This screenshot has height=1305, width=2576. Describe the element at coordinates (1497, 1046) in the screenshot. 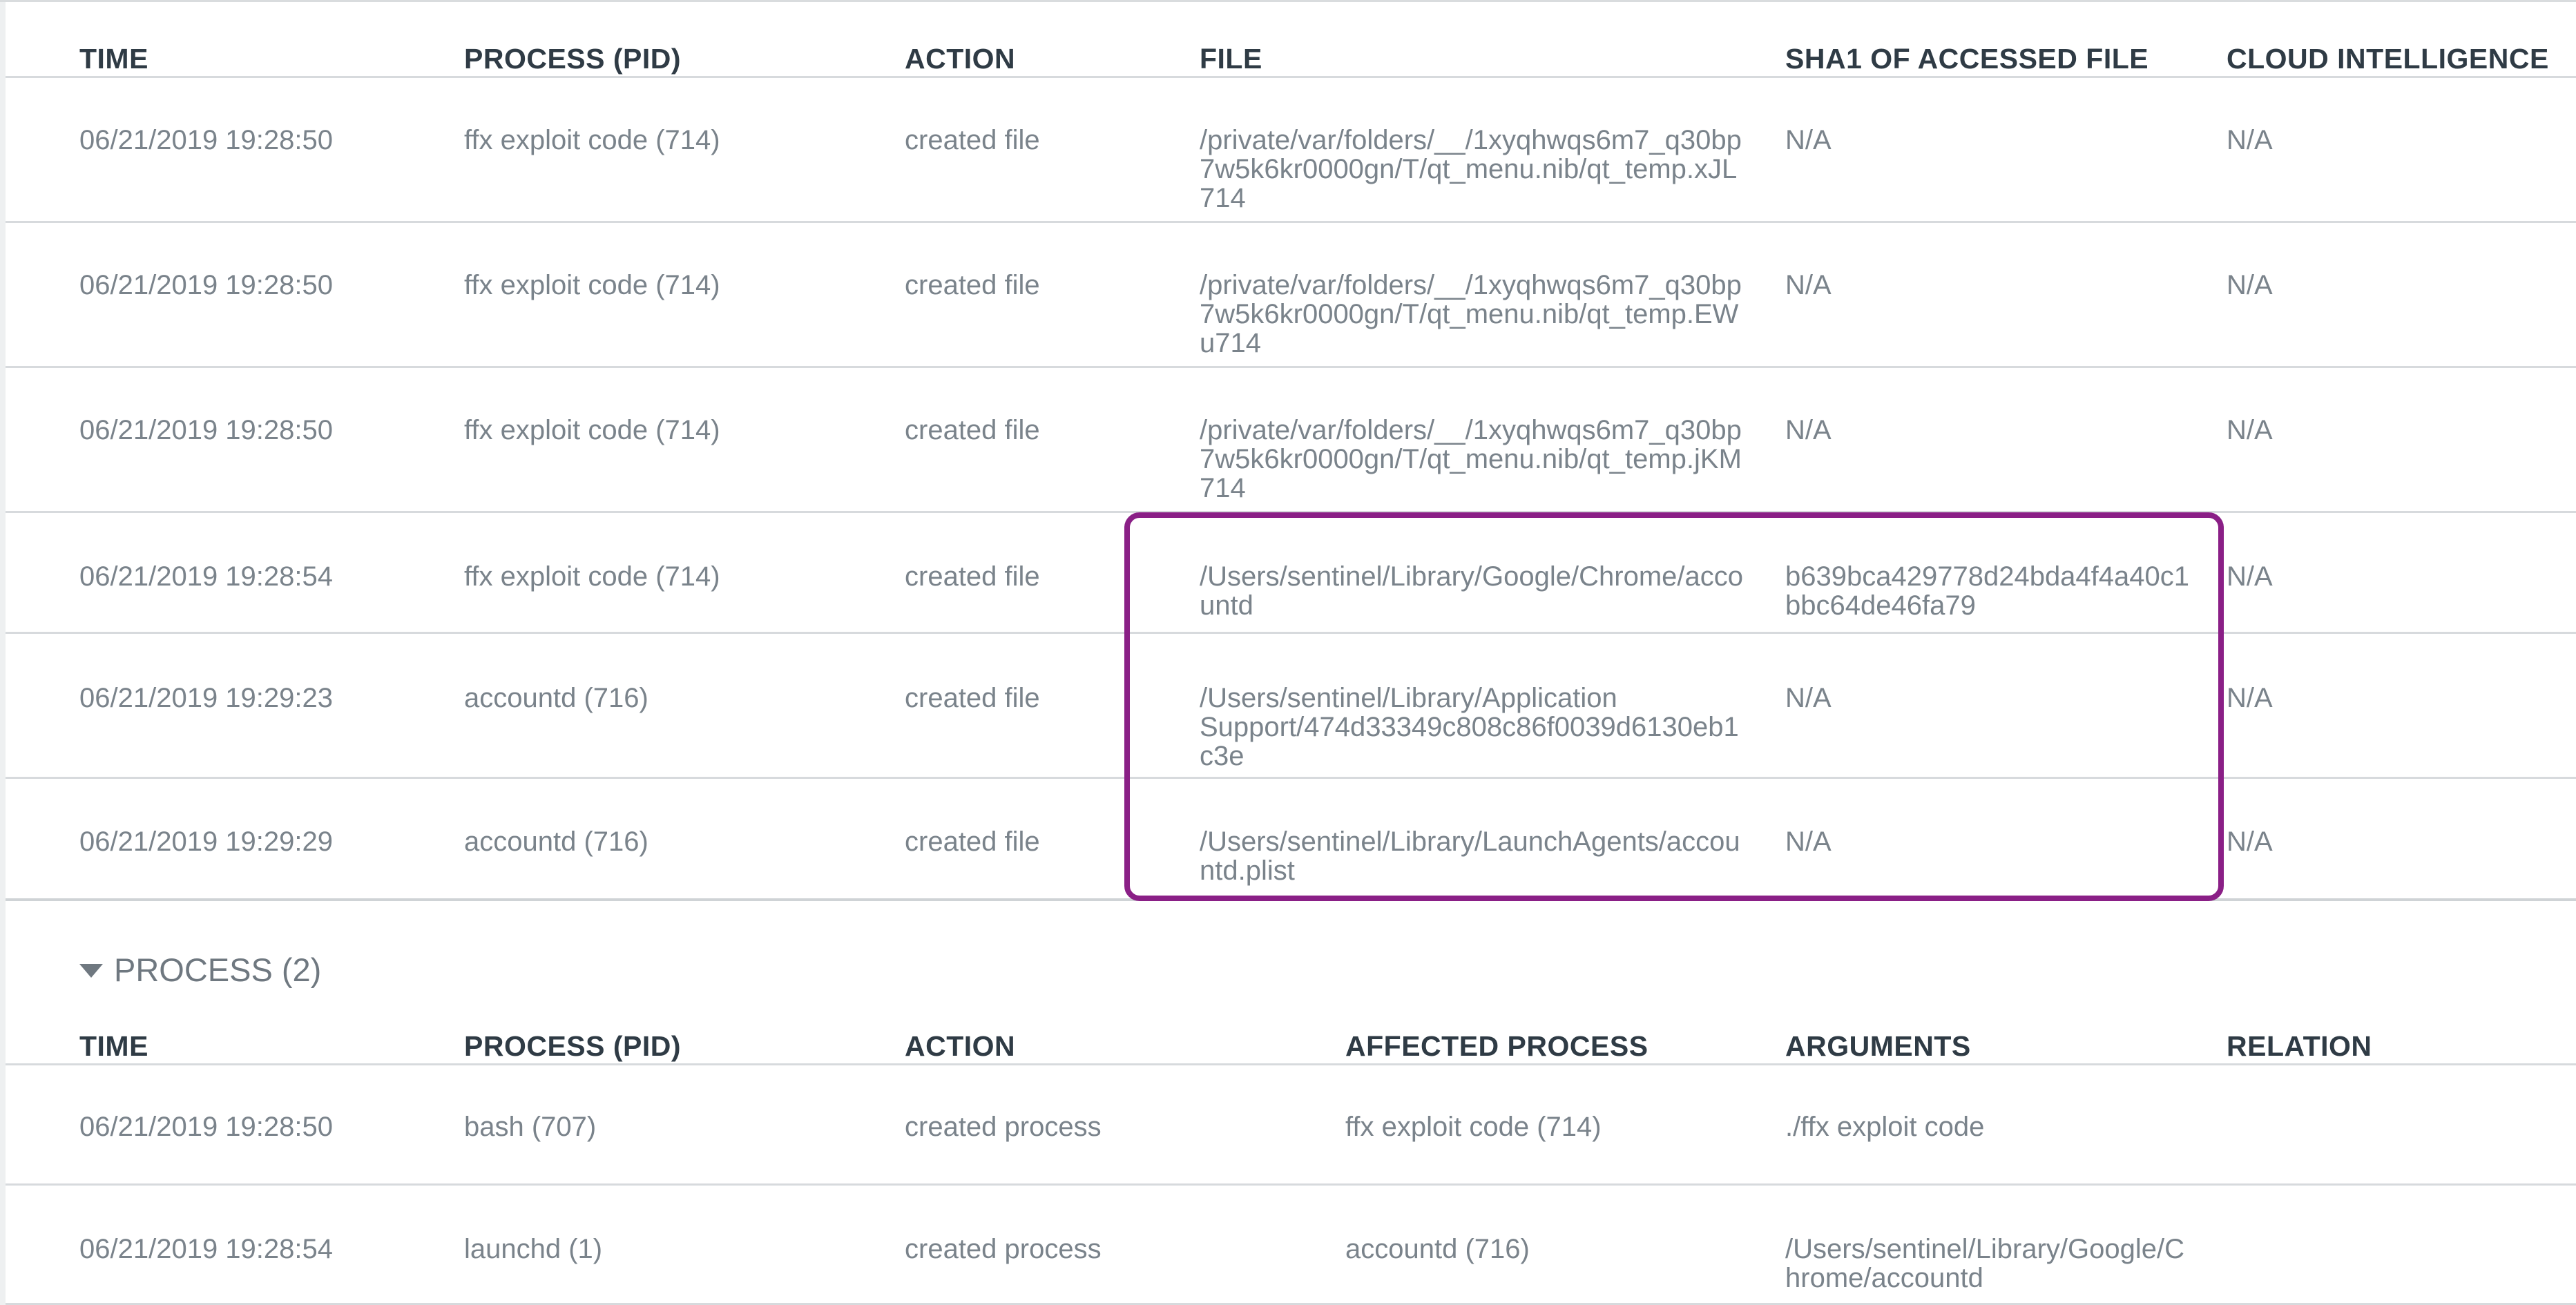

I see `col-header-affected-process: AFFECTED PROCESS` at that location.